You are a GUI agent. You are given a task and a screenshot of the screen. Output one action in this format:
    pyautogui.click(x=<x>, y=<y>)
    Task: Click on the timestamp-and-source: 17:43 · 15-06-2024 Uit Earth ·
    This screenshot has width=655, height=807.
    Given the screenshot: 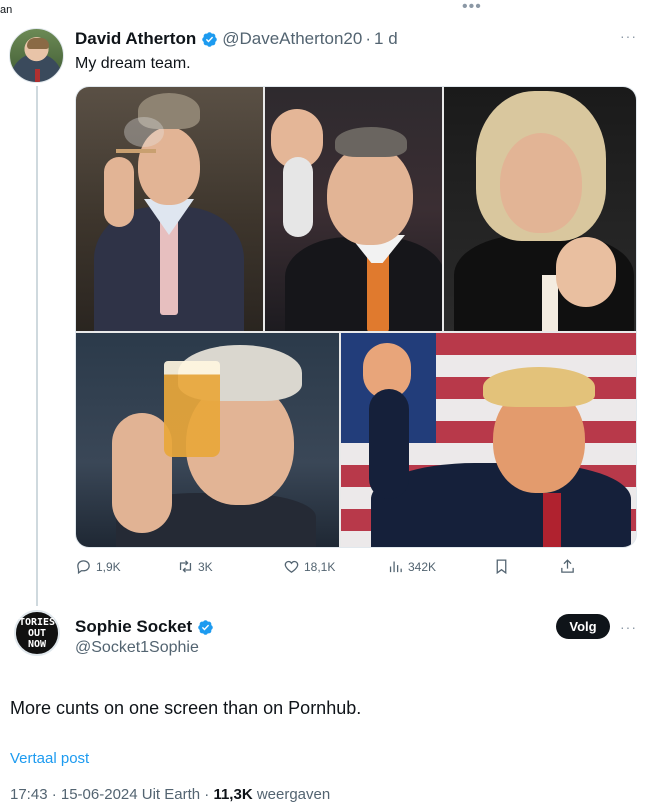 What is the action you would take?
    pyautogui.click(x=111, y=794)
    